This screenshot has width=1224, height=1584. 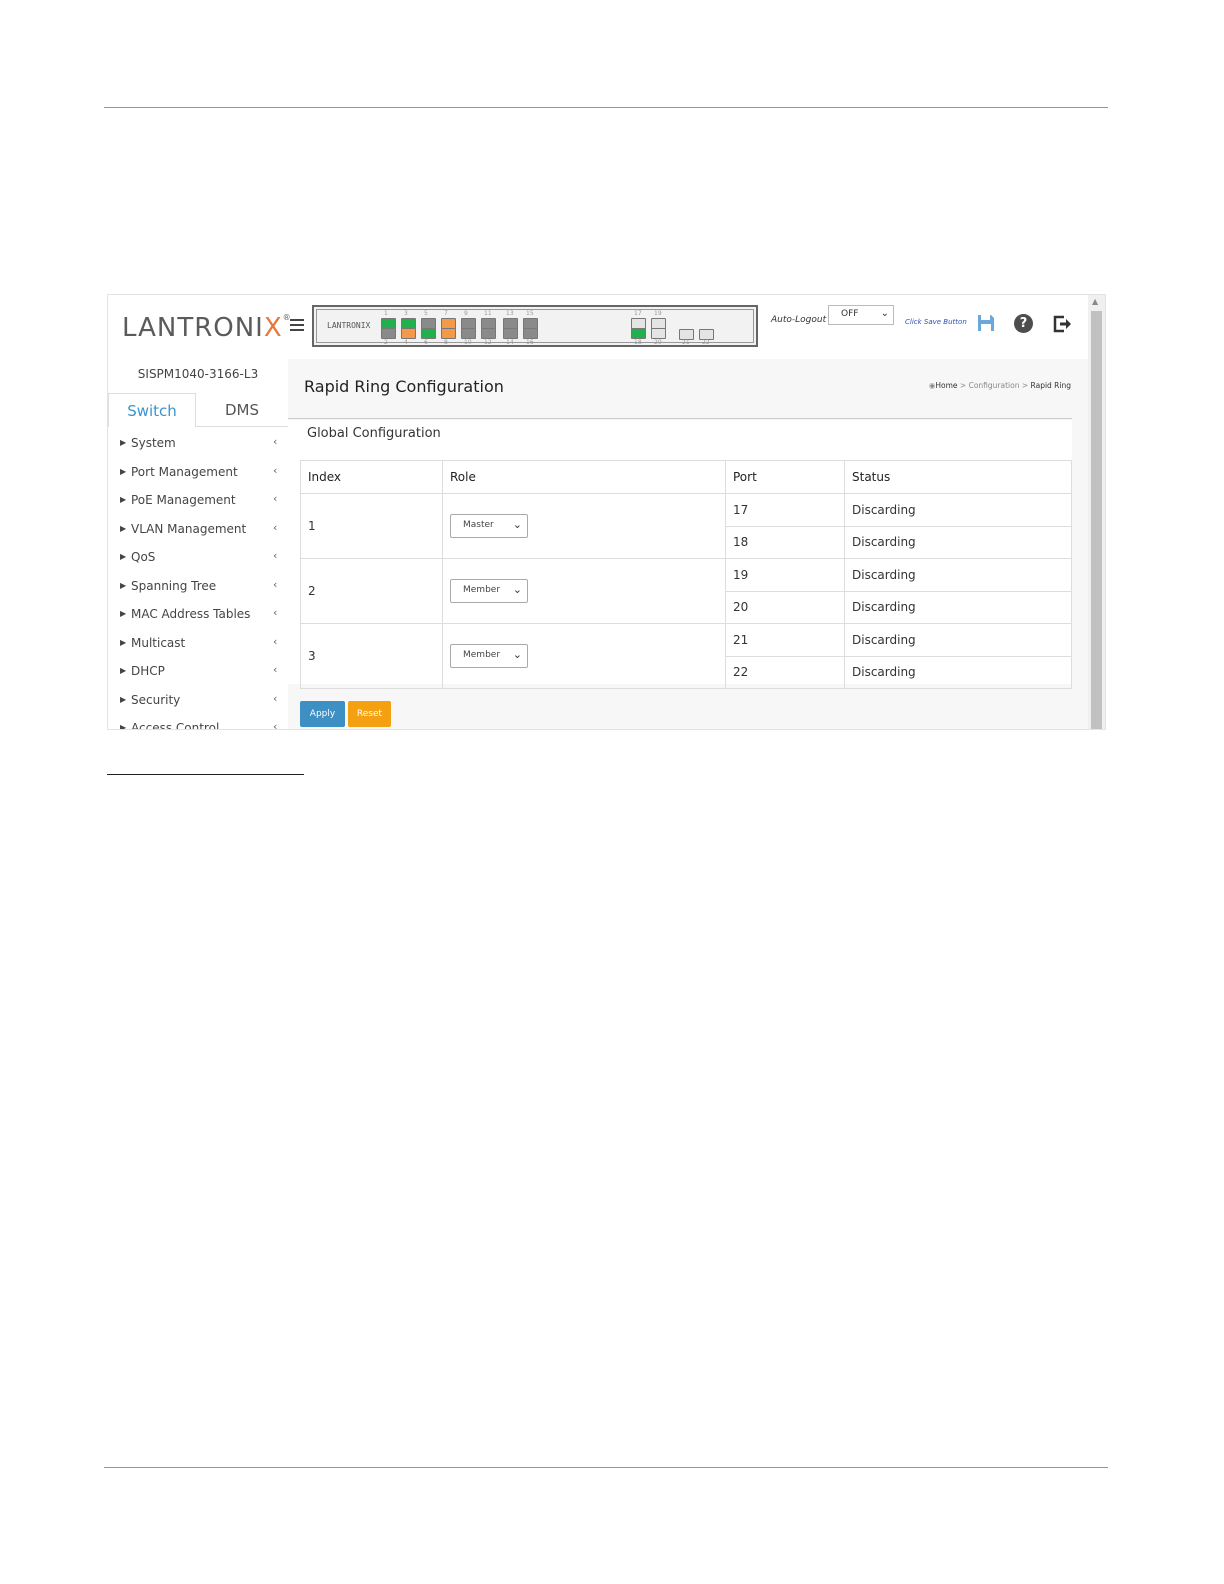 What do you see at coordinates (198, 618) in the screenshot?
I see `sidebar-item-mac-address-tables: ▶ MAC Address Tables ‹` at bounding box center [198, 618].